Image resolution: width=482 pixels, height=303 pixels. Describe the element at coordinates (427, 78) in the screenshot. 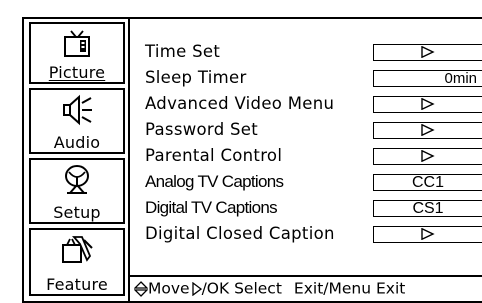

I see `value-box: 0min` at that location.